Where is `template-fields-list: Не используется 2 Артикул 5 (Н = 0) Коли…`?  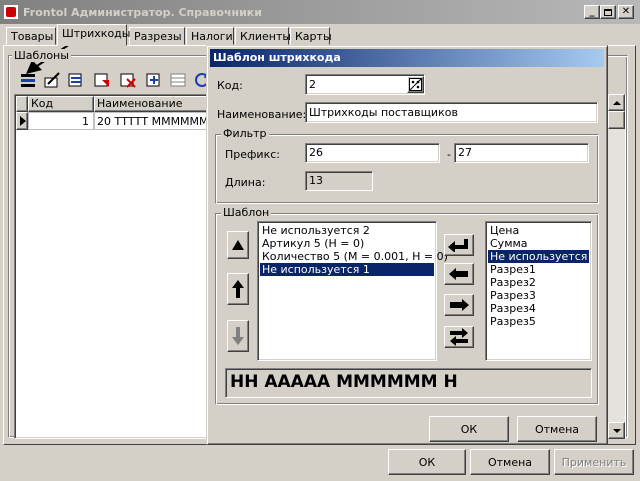 template-fields-list: Не используется 2 Артикул 5 (Н = 0) Коли… is located at coordinates (352, 291).